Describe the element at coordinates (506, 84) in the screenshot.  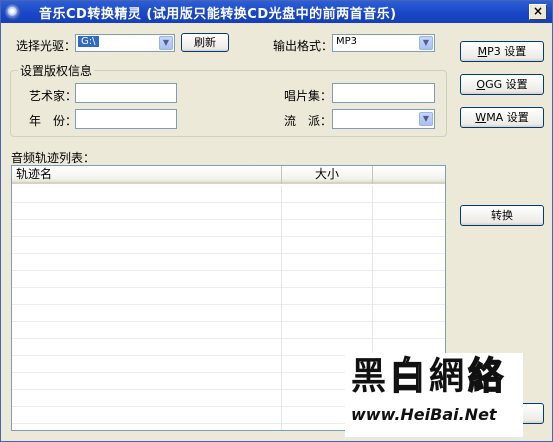
I see `ogg-label: GG 设置` at that location.